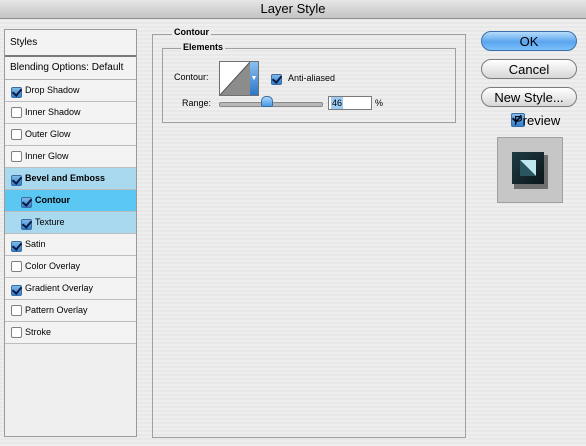 Image resolution: width=586 pixels, height=446 pixels. Describe the element at coordinates (65, 178) in the screenshot. I see `style-item-label: Bevel and Emboss` at that location.